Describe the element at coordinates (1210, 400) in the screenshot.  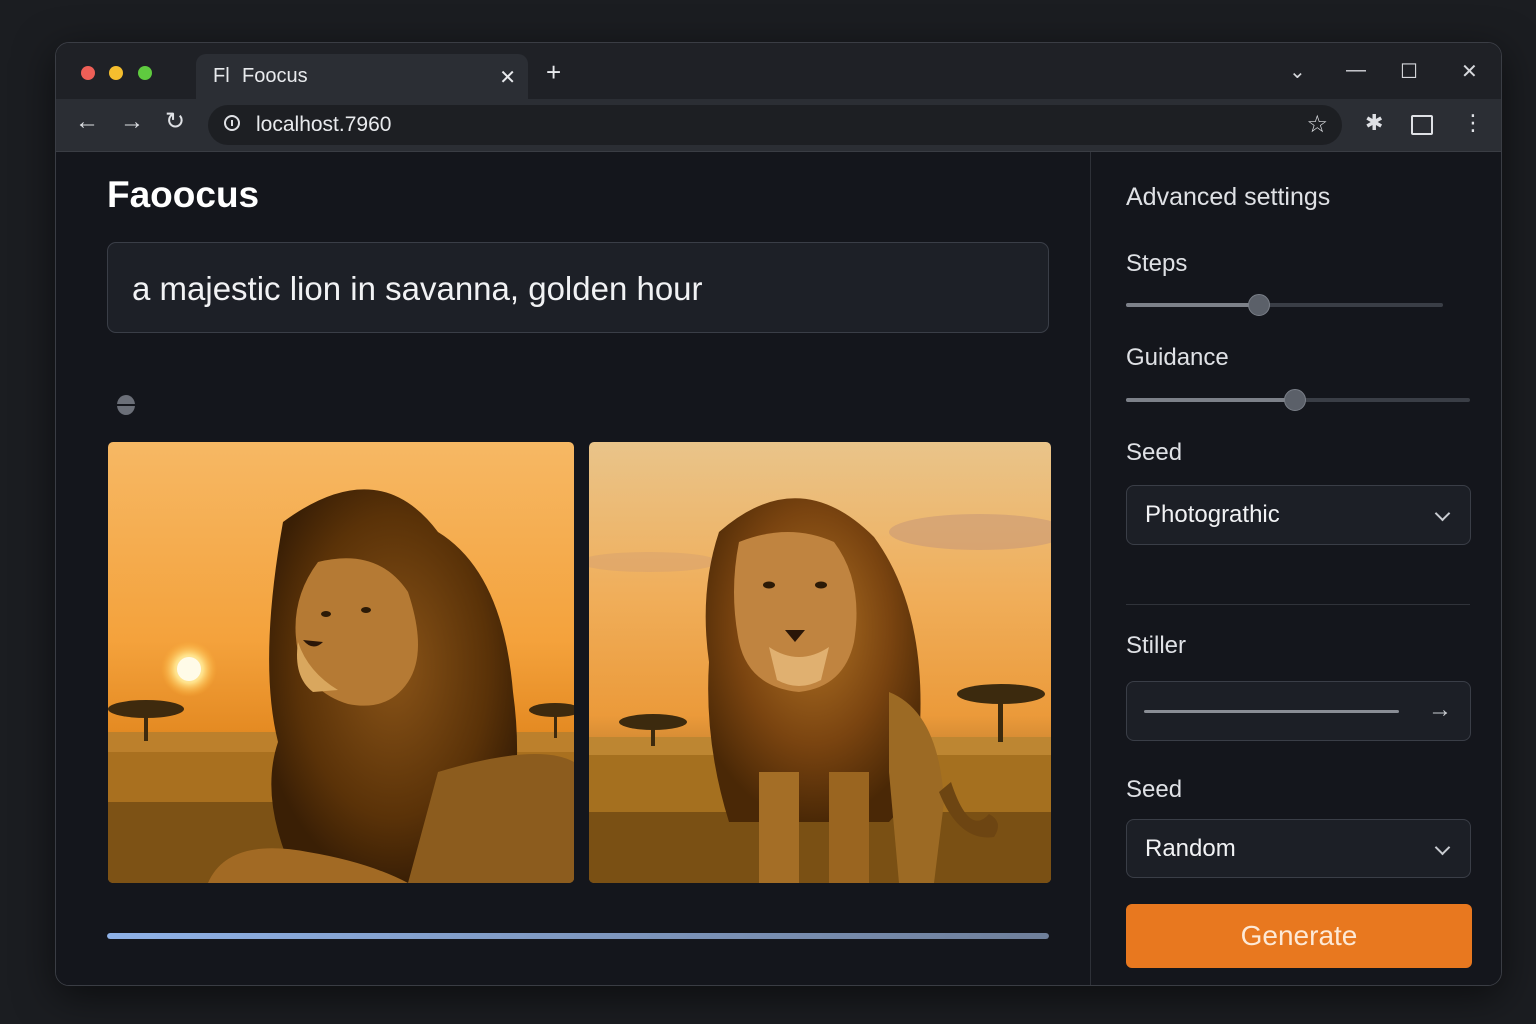
I see `guidance-slider-fill` at that location.